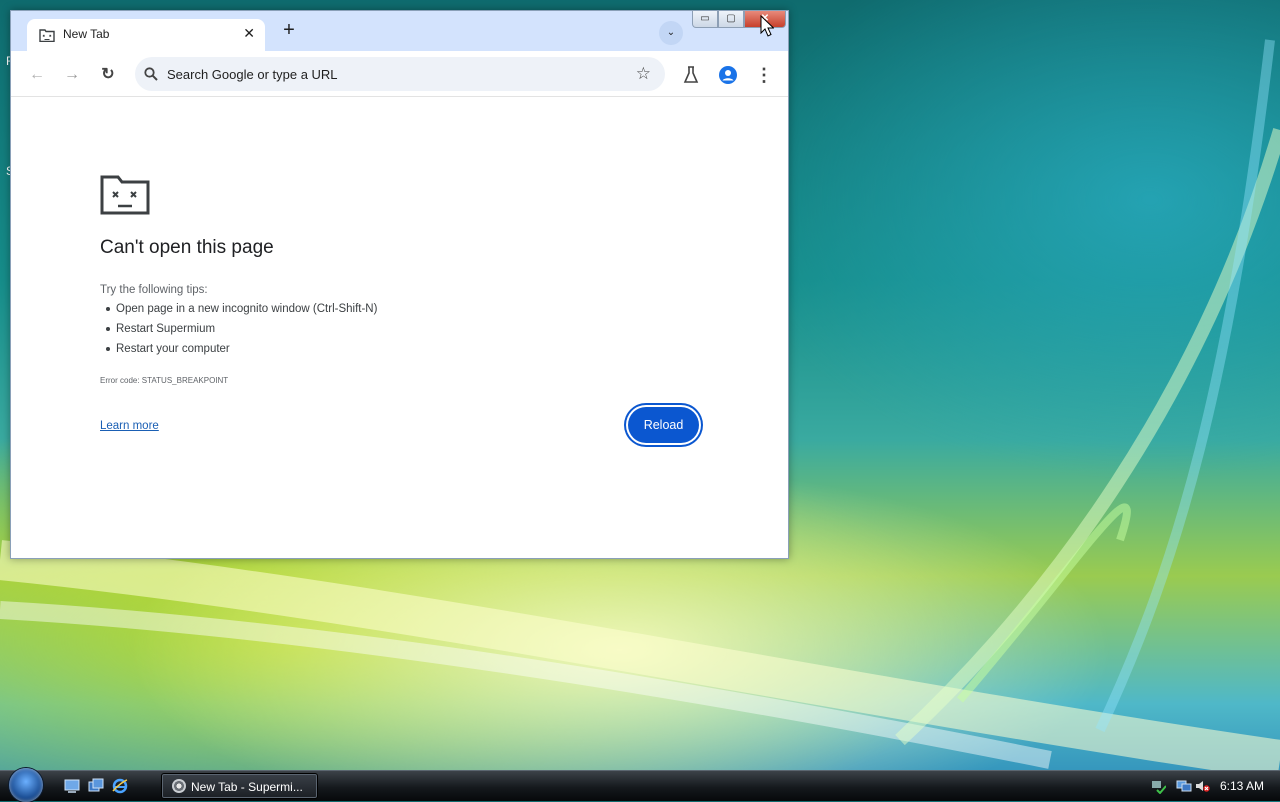 The height and width of the screenshot is (802, 1280). I want to click on forward-button: →, so click(72, 75).